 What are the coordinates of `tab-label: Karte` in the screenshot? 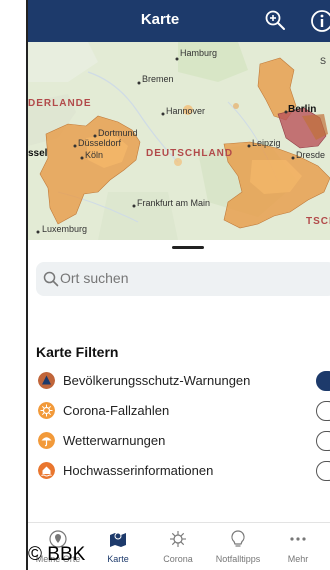 It's located at (118, 559).